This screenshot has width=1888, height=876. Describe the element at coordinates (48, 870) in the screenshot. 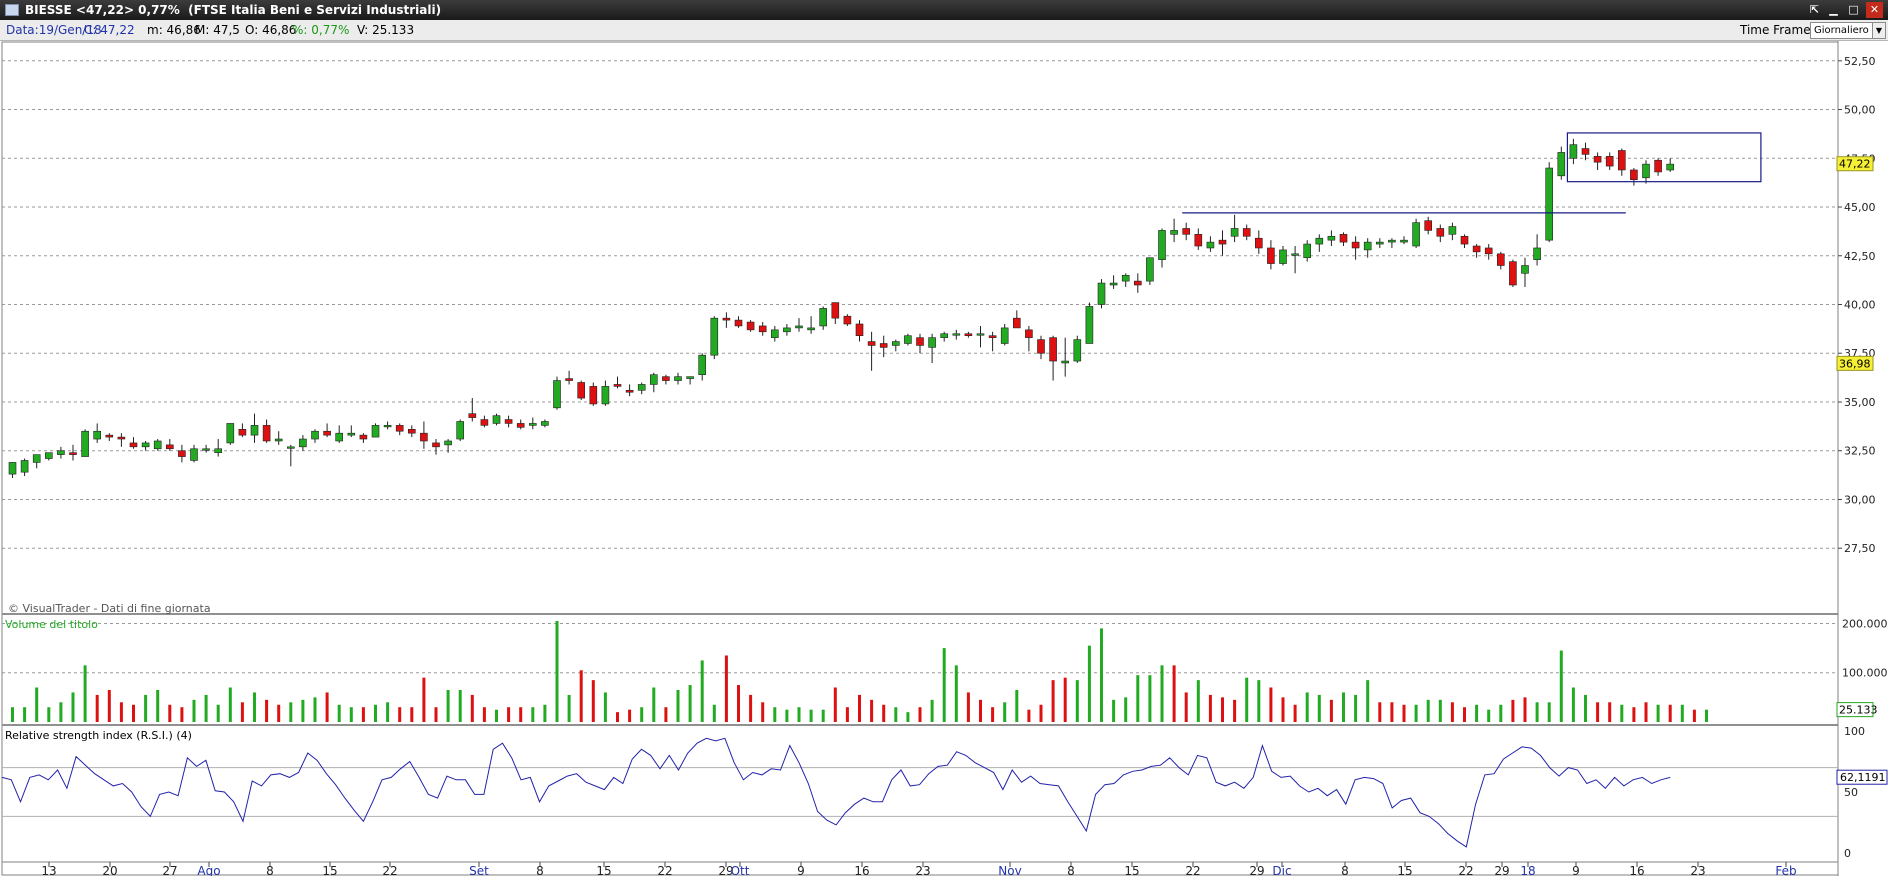

I see `x-tick-label: 13` at that location.